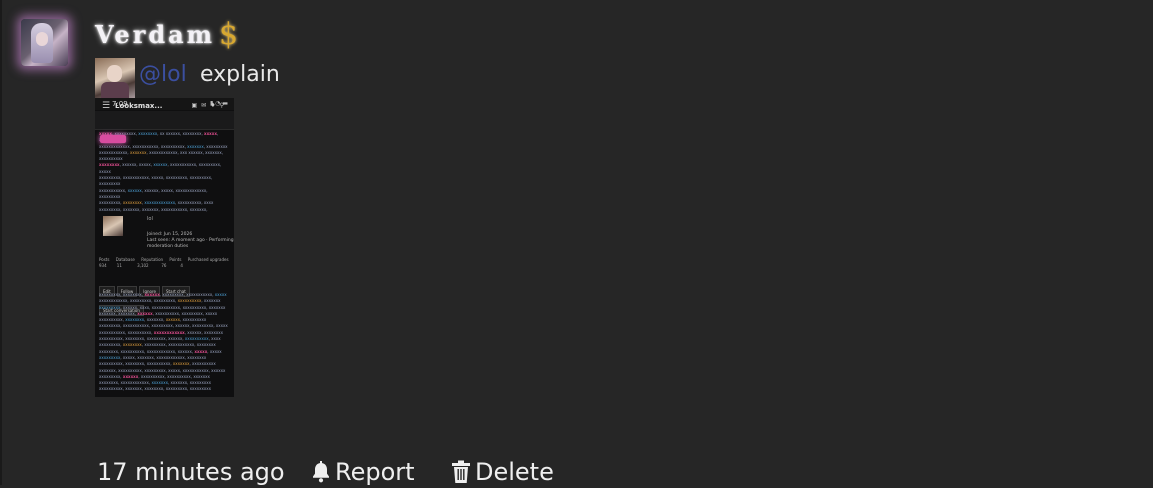 The image size is (1153, 488). Describe the element at coordinates (163, 74) in the screenshot. I see `mention-link: @lol` at that location.